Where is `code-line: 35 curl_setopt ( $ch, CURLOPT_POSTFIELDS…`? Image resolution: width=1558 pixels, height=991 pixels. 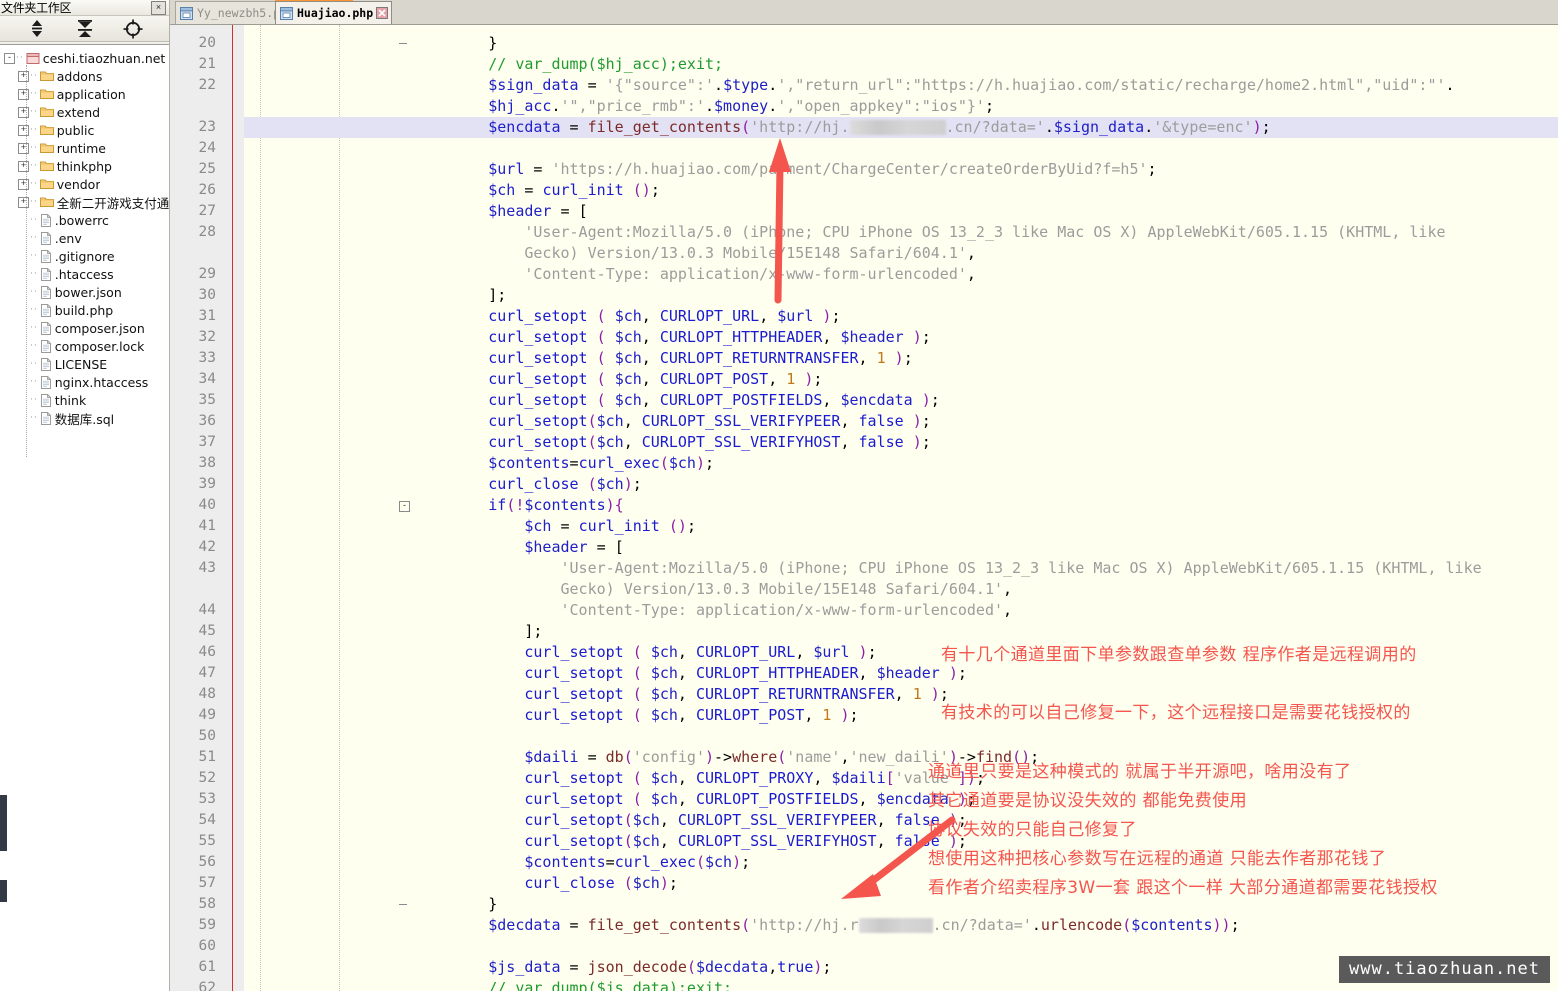
code-line: 35 curl_setopt ( $ch, CURLOPT_POSTFIELDS… is located at coordinates (864, 400).